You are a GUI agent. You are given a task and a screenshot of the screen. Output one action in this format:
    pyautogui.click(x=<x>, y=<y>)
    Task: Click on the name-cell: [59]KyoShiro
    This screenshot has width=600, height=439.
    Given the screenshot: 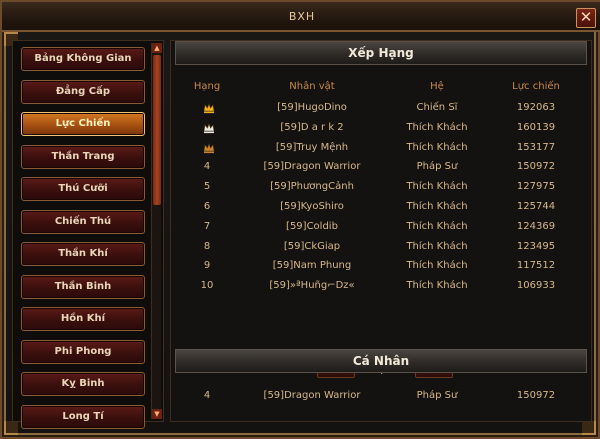 What is the action you would take?
    pyautogui.click(x=312, y=206)
    